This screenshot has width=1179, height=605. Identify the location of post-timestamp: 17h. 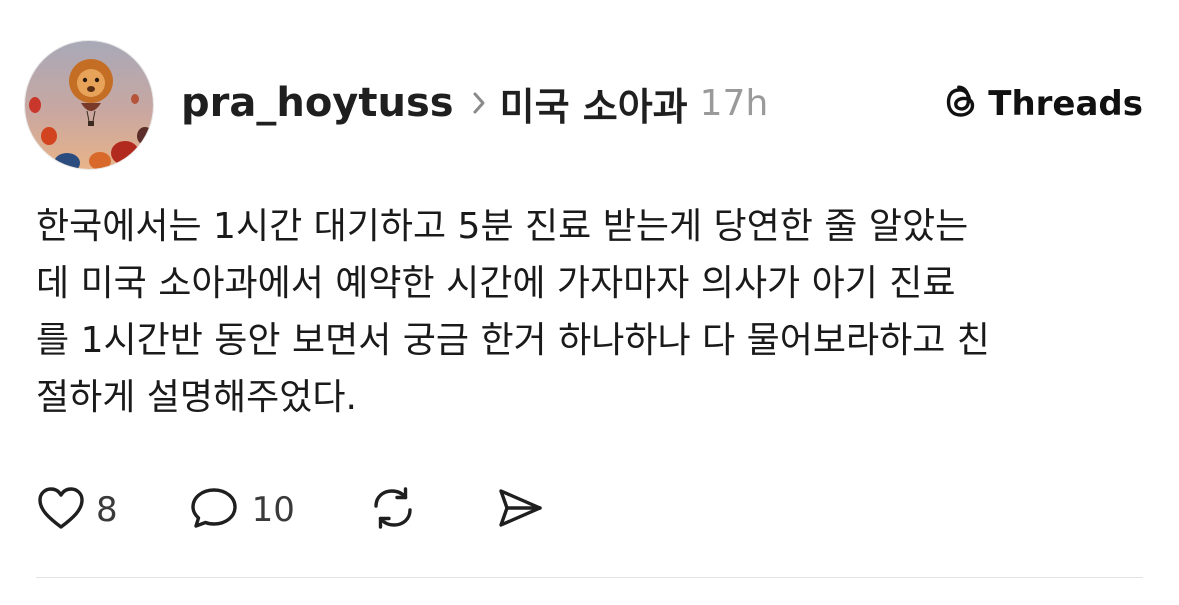
(734, 103).